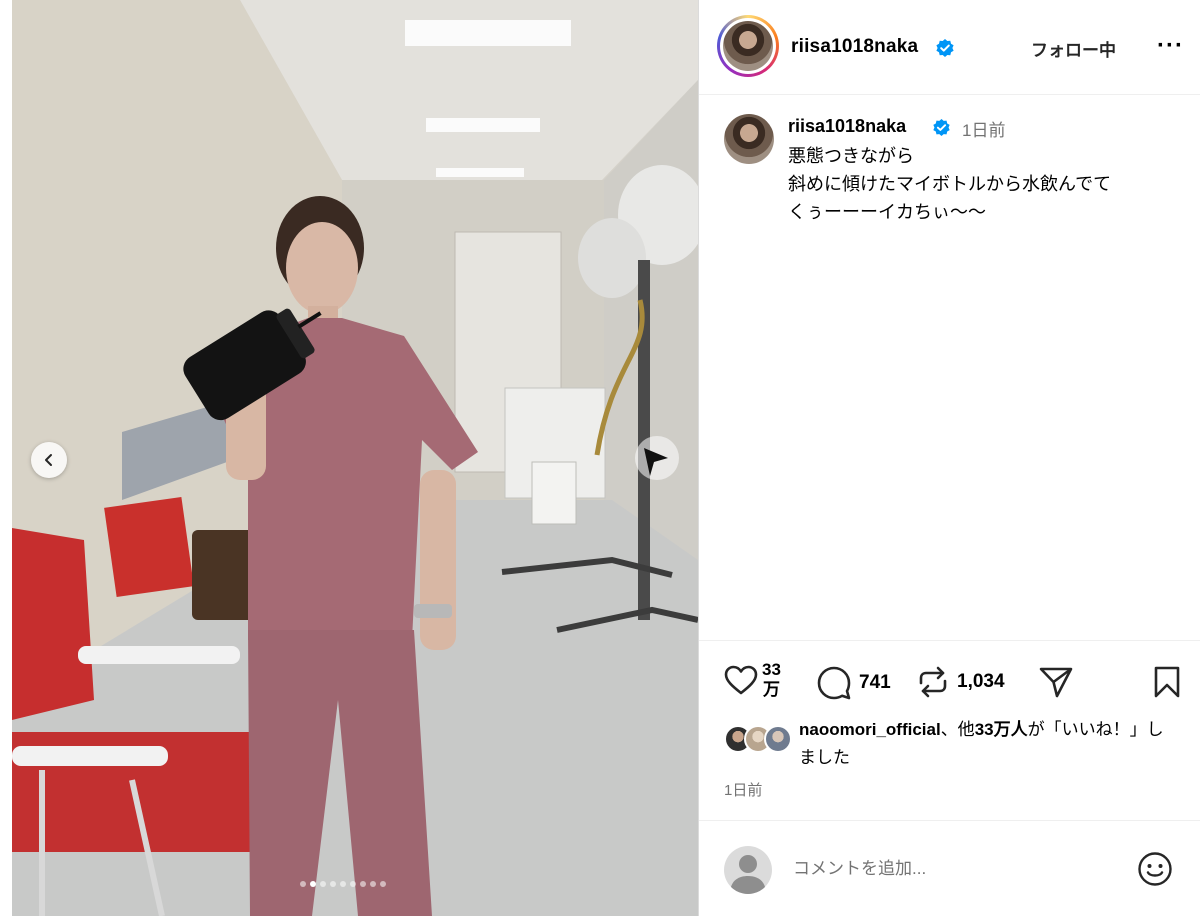 This screenshot has width=1200, height=916. I want to click on more-options-button: ···, so click(1170, 46).